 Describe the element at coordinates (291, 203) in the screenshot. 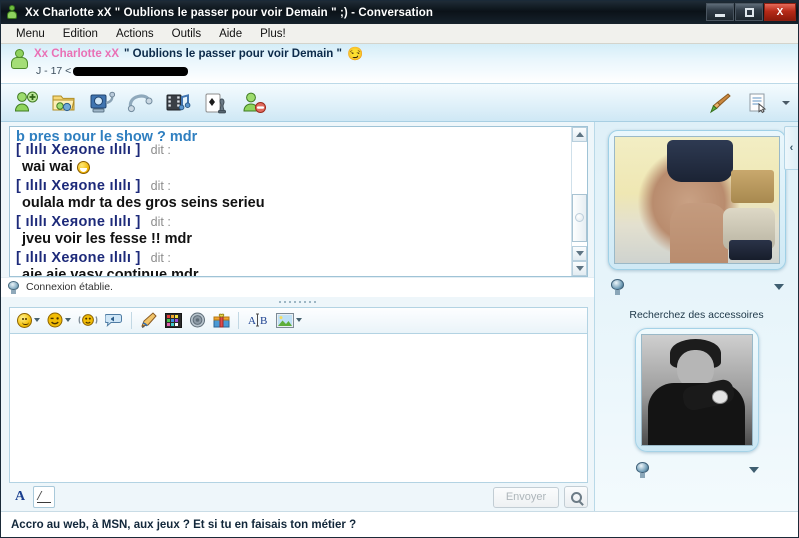

I see `message-text-row: oulala mdr ta des gros seins serieu` at that location.